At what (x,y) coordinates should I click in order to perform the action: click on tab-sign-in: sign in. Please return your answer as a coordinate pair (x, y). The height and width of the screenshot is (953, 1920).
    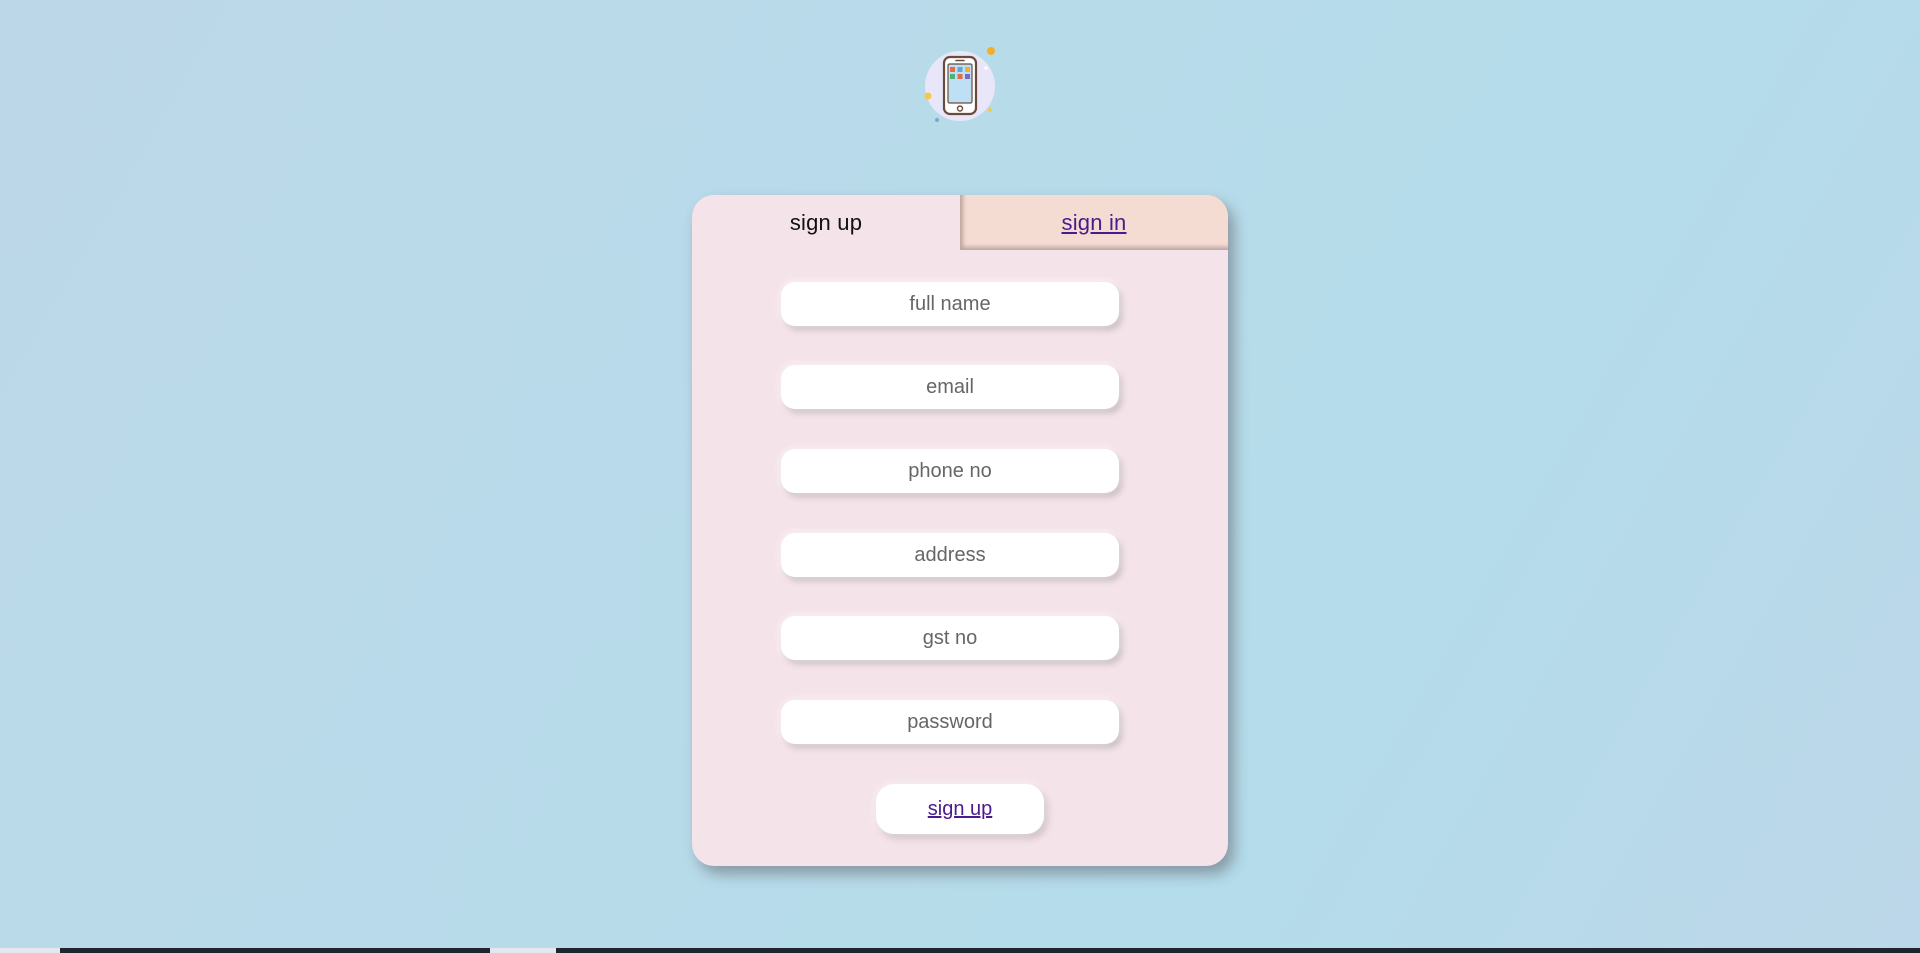
    Looking at the image, I should click on (1094, 222).